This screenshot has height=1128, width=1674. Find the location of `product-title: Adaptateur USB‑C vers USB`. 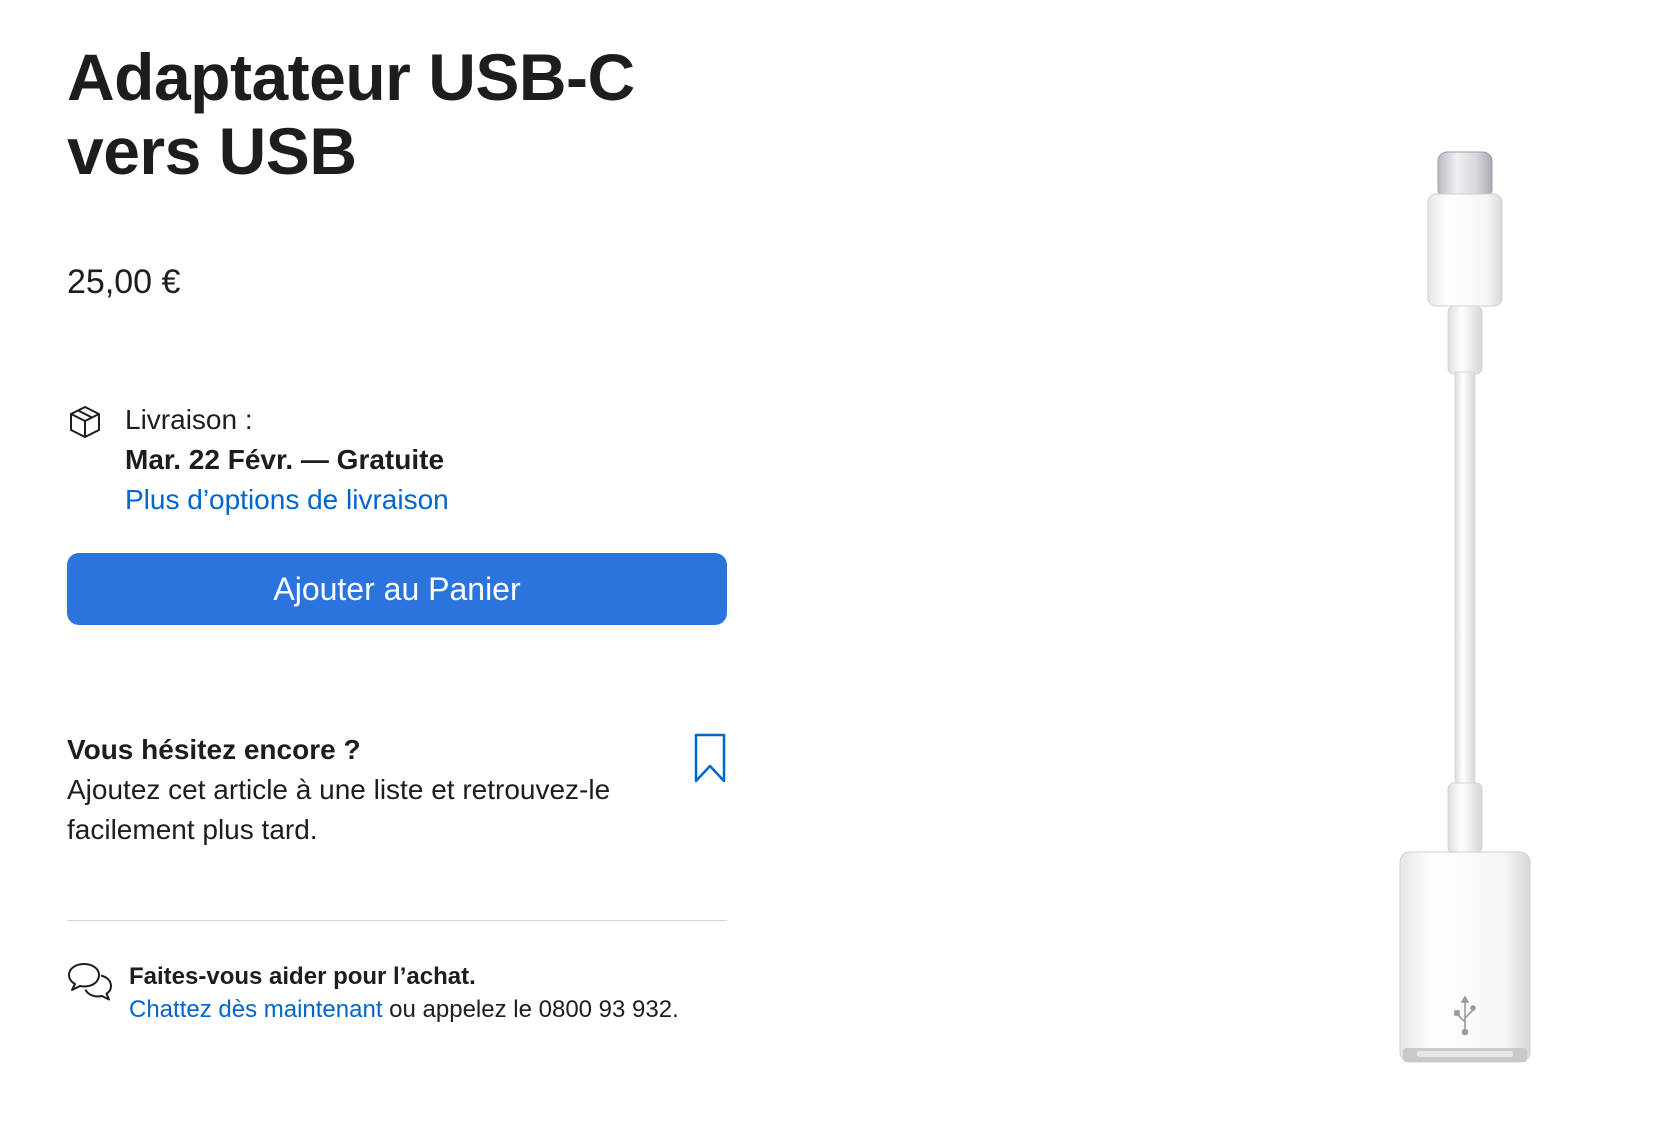

product-title: Adaptateur USB‑C vers USB is located at coordinates (351, 114).